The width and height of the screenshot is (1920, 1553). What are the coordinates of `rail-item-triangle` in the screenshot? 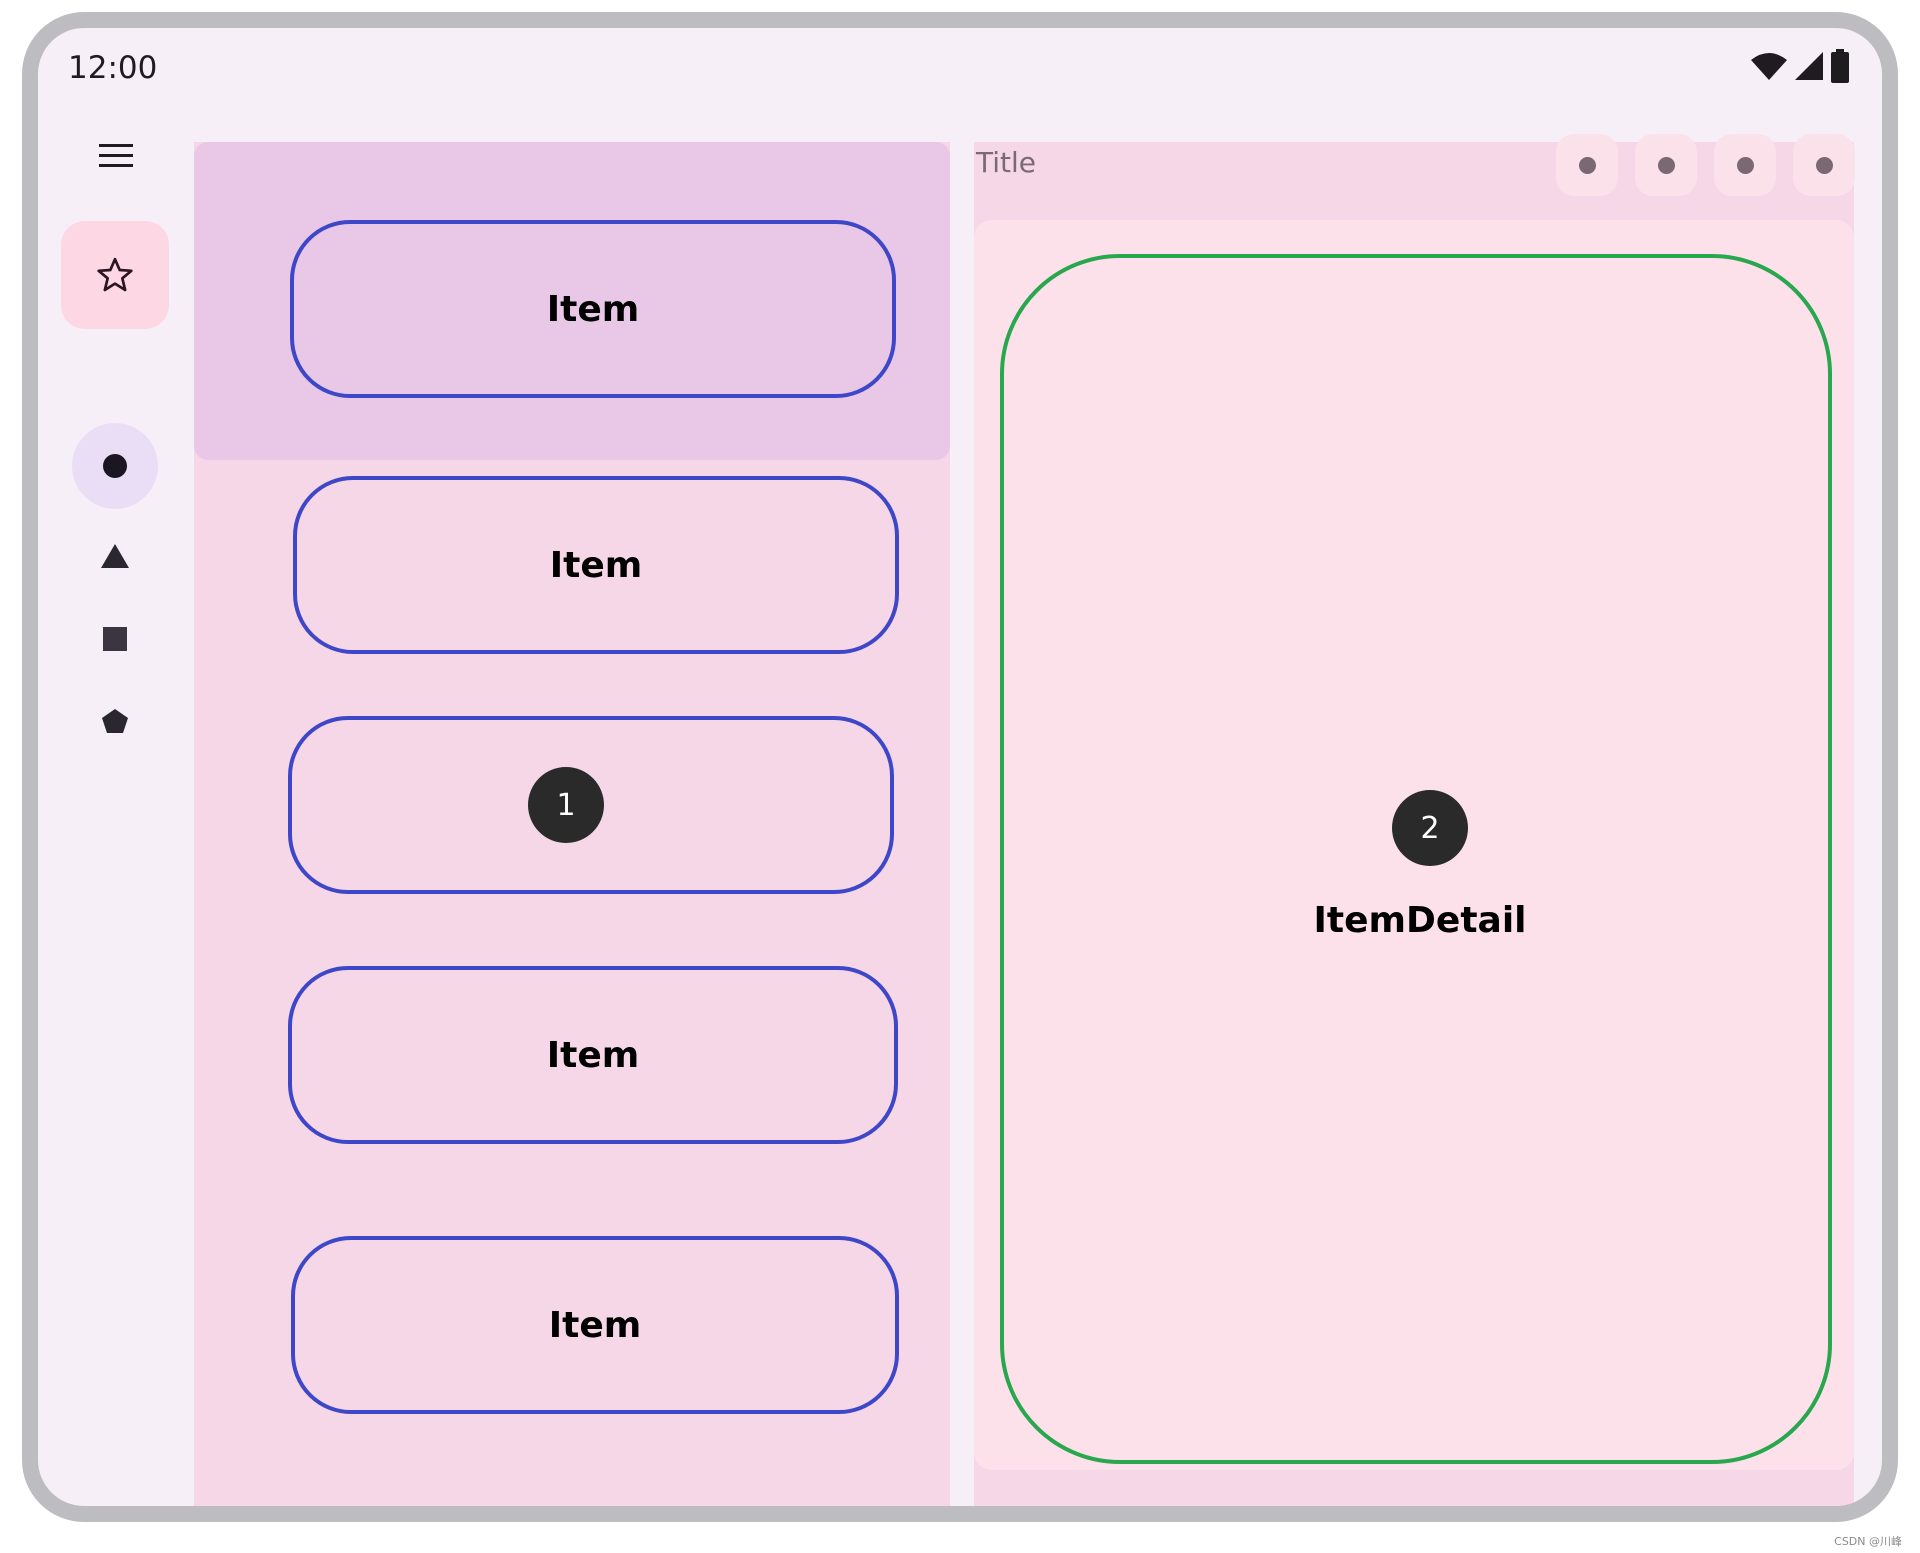 It's located at (115, 556).